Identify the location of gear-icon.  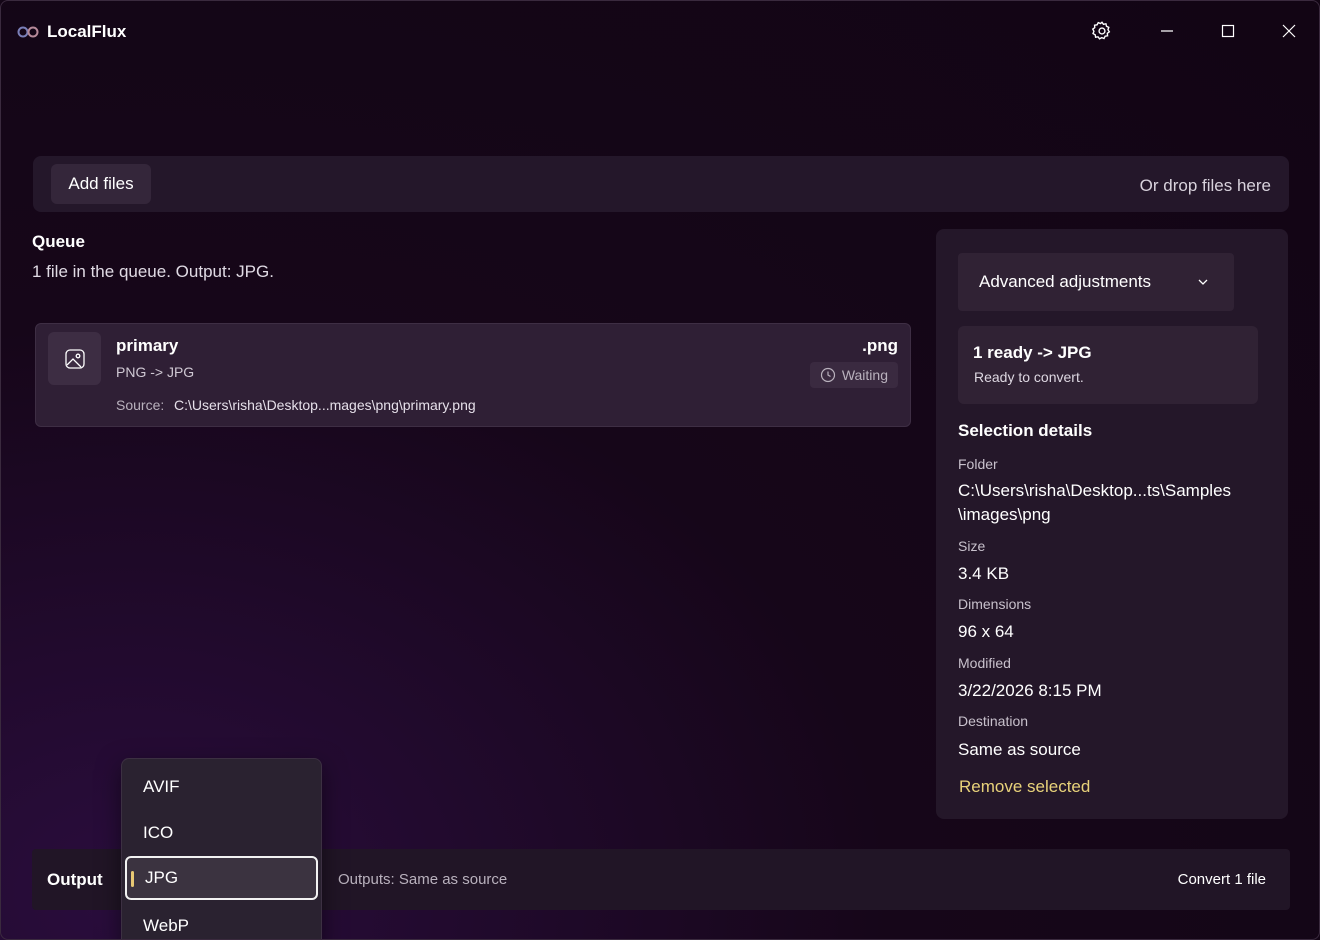
(1101, 30).